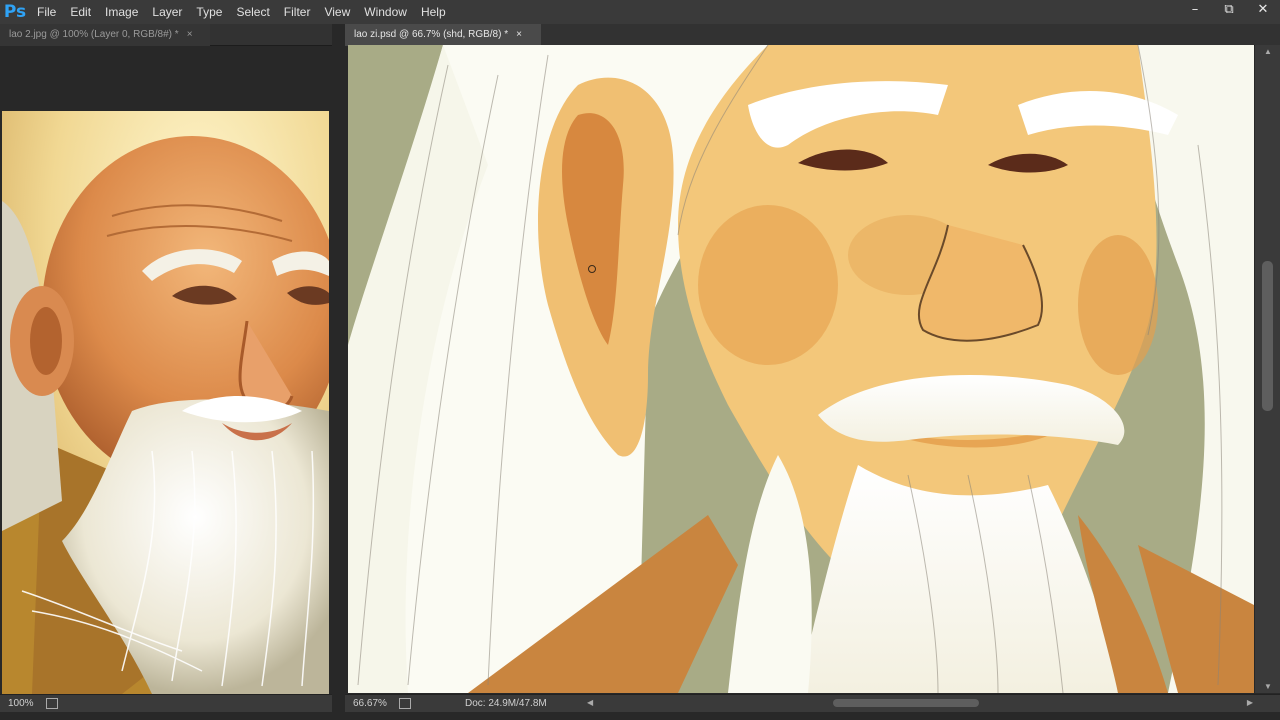 This screenshot has width=1280, height=720. What do you see at coordinates (167, 12) in the screenshot?
I see `menu-layer: Layer` at bounding box center [167, 12].